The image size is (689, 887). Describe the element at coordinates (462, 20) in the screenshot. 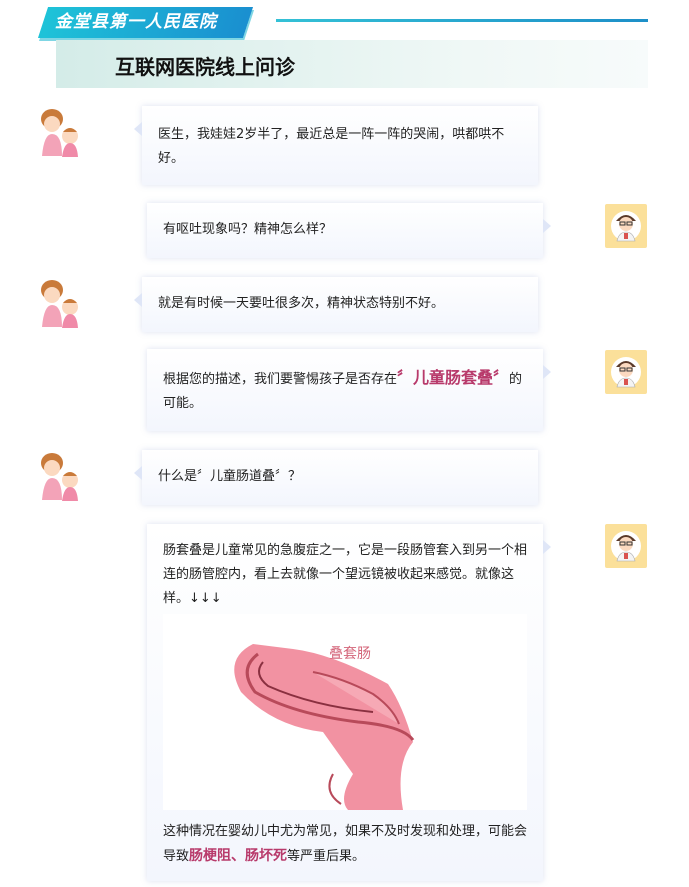

I see `header-divider` at that location.